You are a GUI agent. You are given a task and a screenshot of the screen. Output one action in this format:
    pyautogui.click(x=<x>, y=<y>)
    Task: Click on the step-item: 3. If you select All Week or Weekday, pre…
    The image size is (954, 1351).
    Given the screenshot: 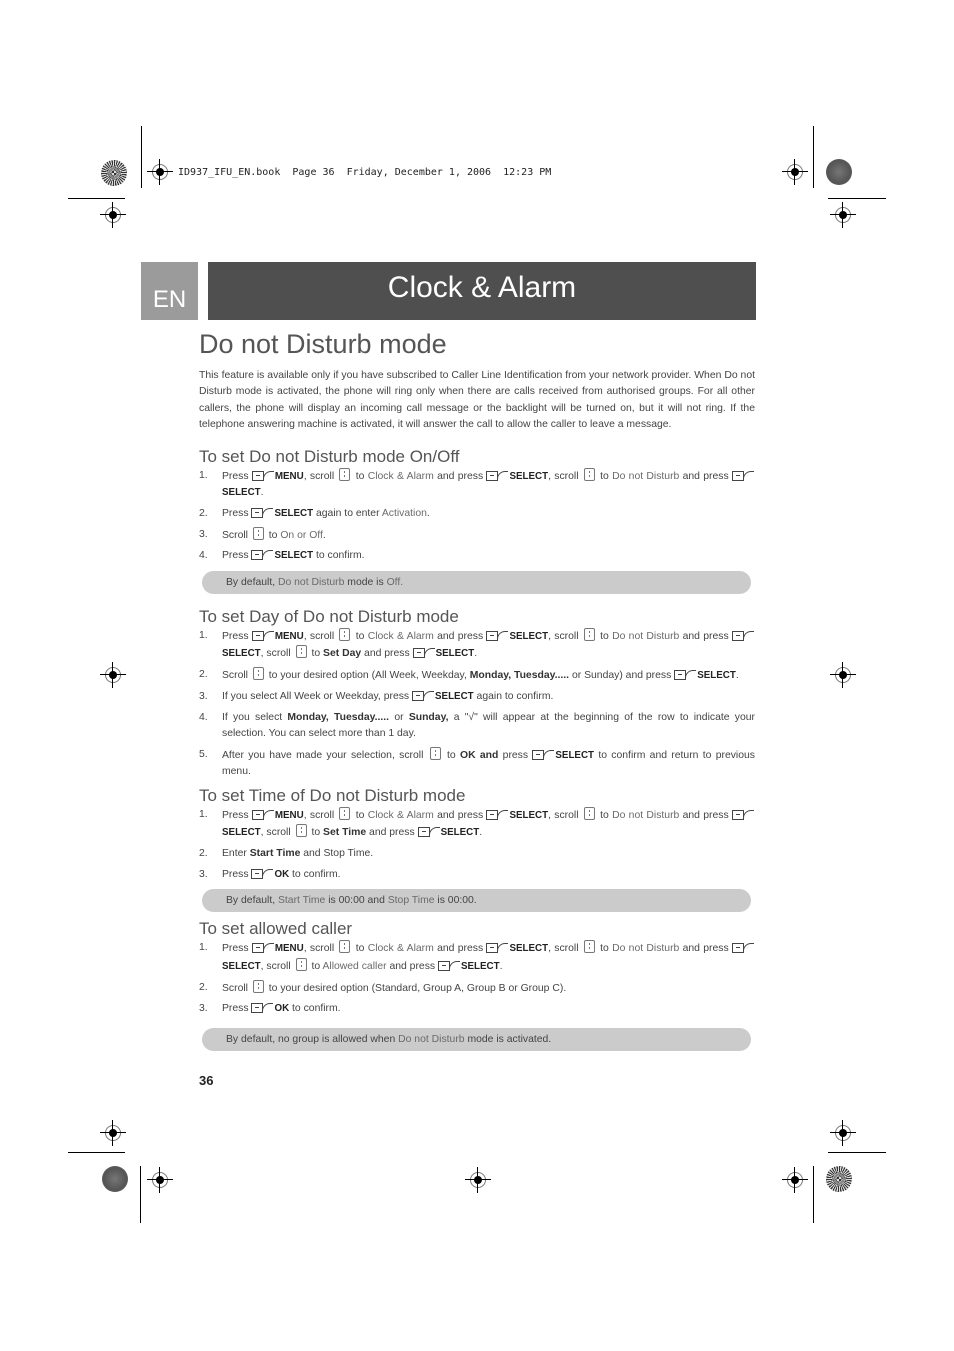 What is the action you would take?
    pyautogui.click(x=477, y=697)
    